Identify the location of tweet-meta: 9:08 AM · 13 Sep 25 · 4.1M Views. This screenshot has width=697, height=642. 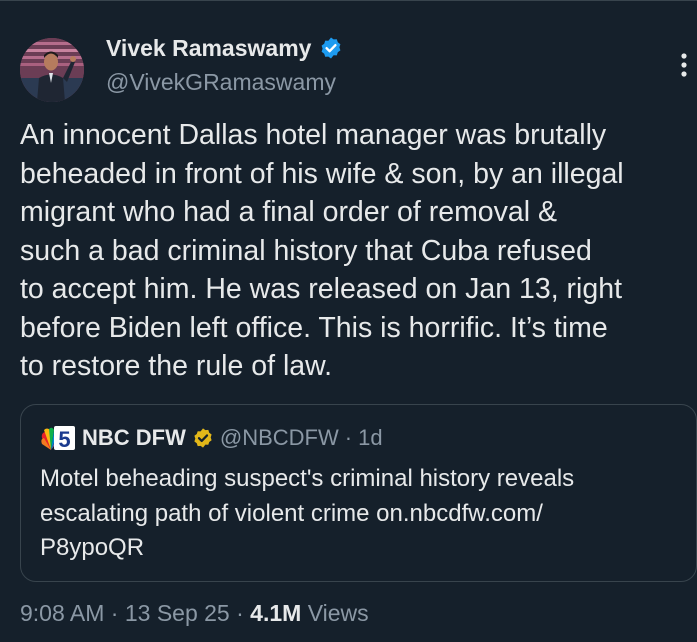
(194, 613).